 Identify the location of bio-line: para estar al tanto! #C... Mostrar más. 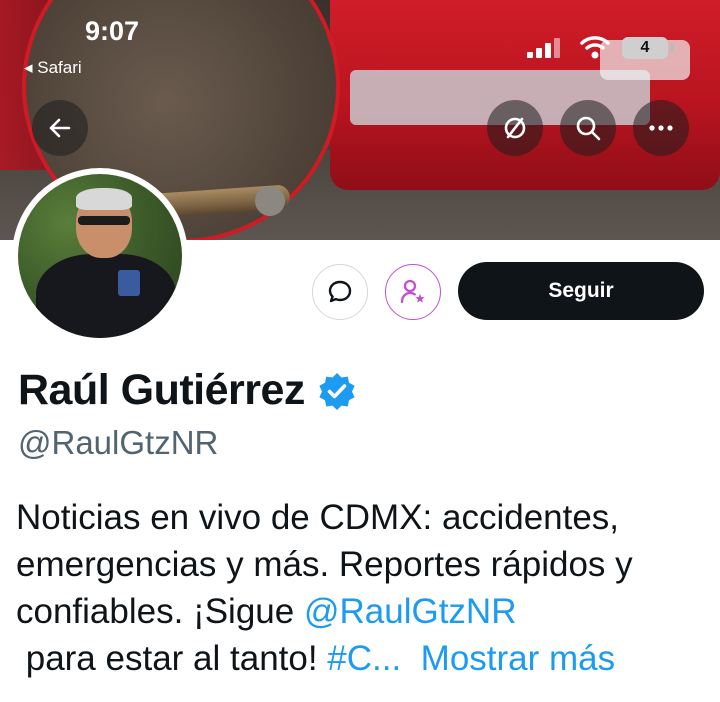
(361, 658).